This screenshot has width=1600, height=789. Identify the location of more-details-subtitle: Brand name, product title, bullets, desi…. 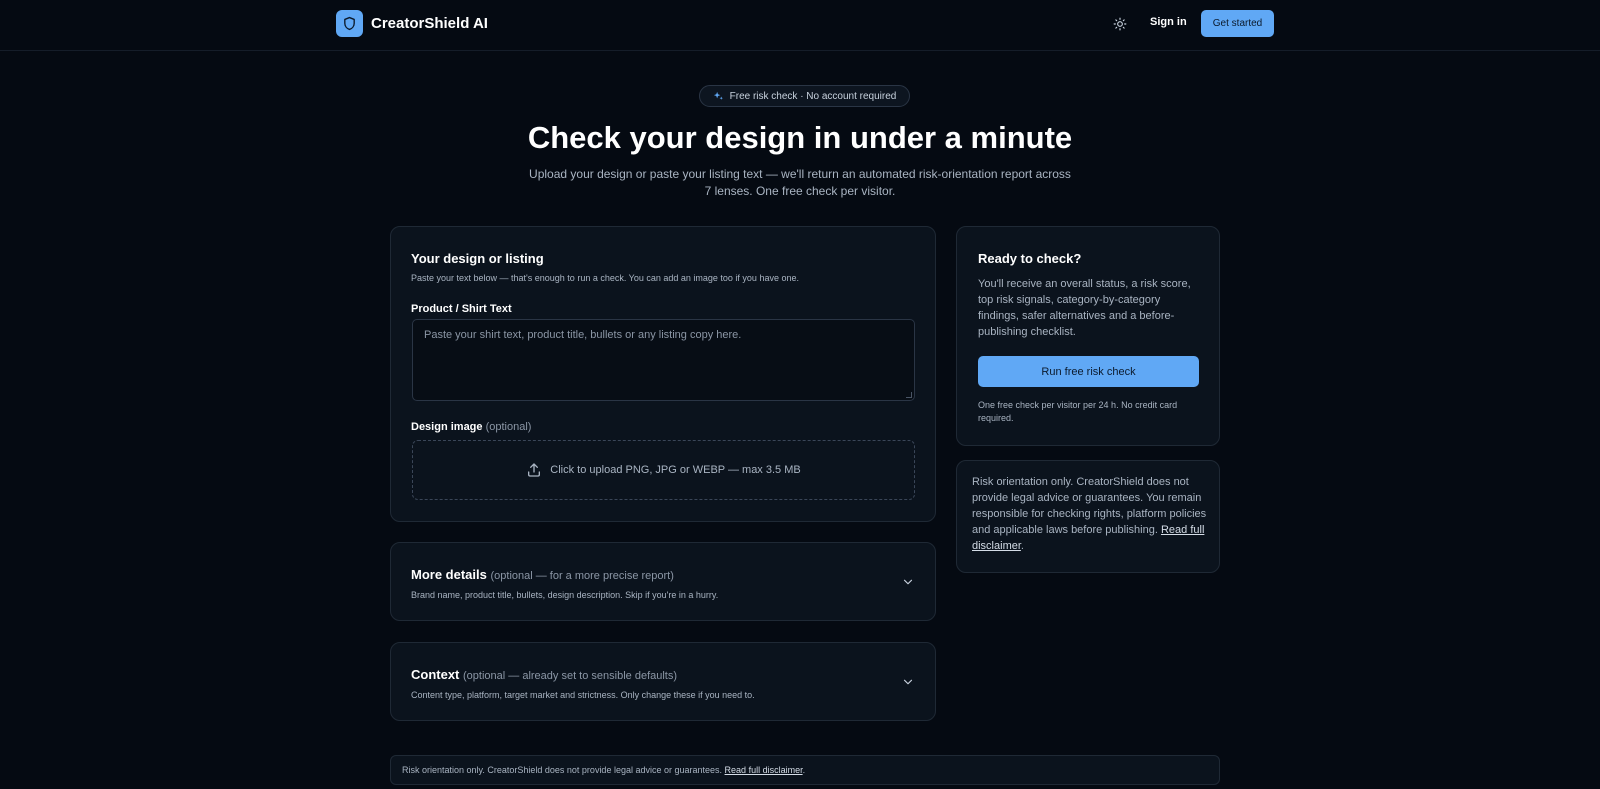
(565, 595).